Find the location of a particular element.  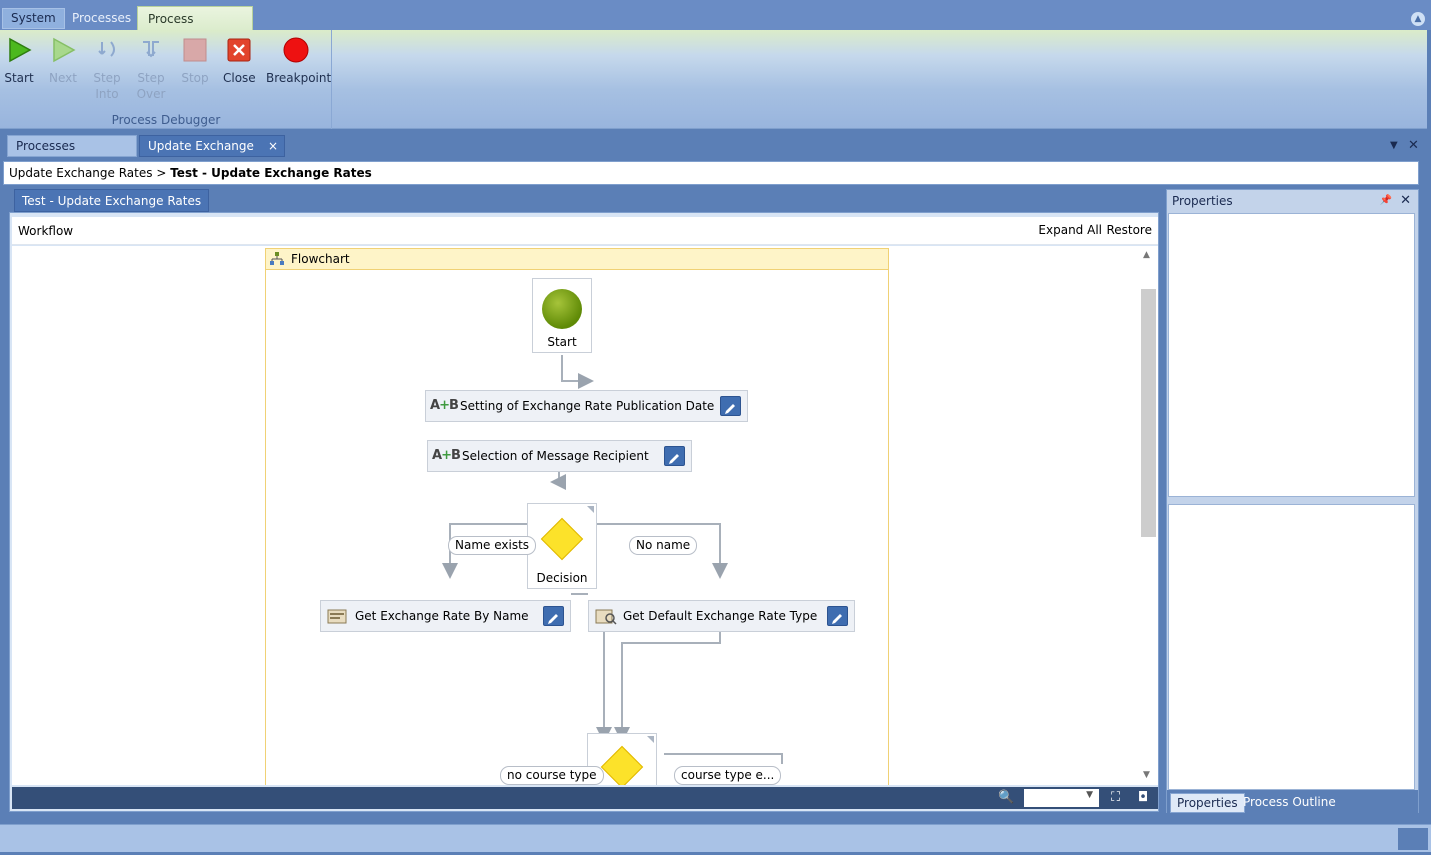

scroll-down-icon: ▼ is located at coordinates (1146, 775).